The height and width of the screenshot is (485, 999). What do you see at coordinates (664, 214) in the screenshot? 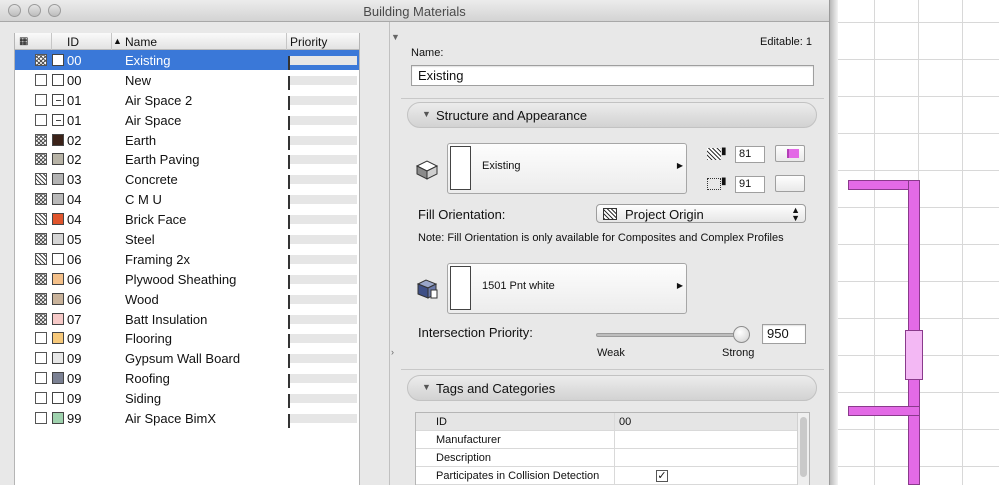
I see `fill-orientation-value: Project Origin` at bounding box center [664, 214].